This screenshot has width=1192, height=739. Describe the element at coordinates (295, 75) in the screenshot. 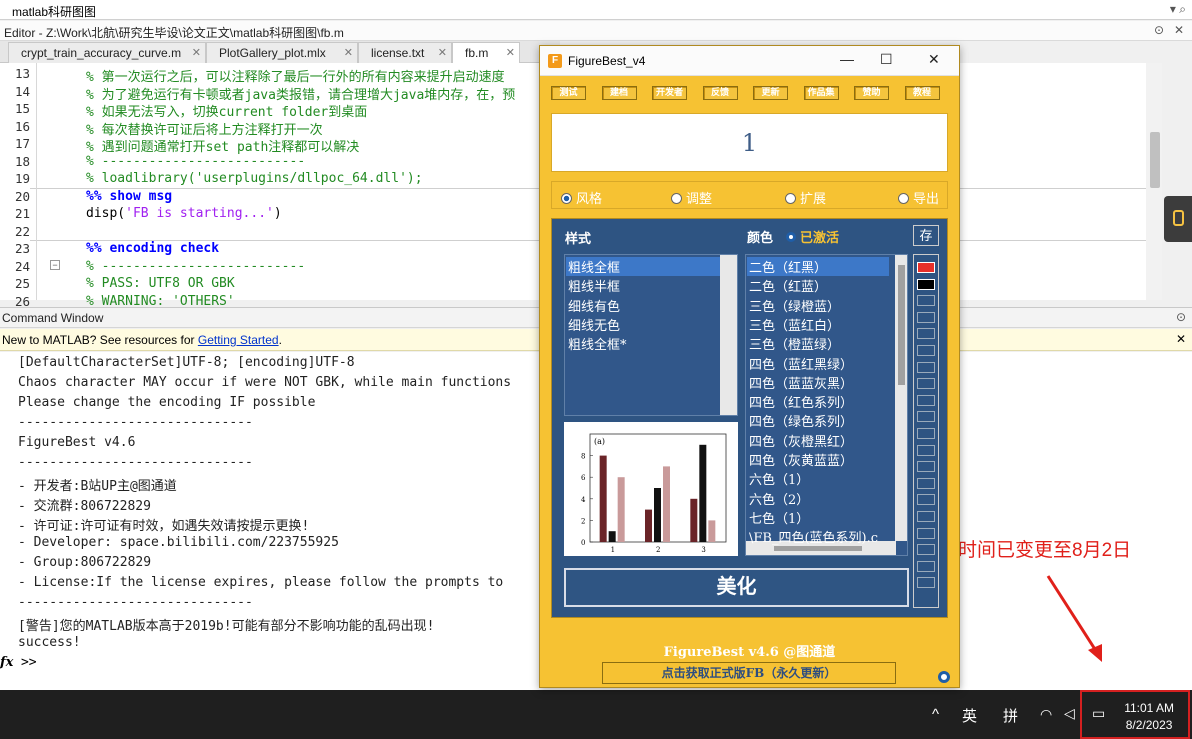

I see `code-line: % 第一次运行之后，可以注释除了最后一行外的所有内容来提升启动速度` at that location.